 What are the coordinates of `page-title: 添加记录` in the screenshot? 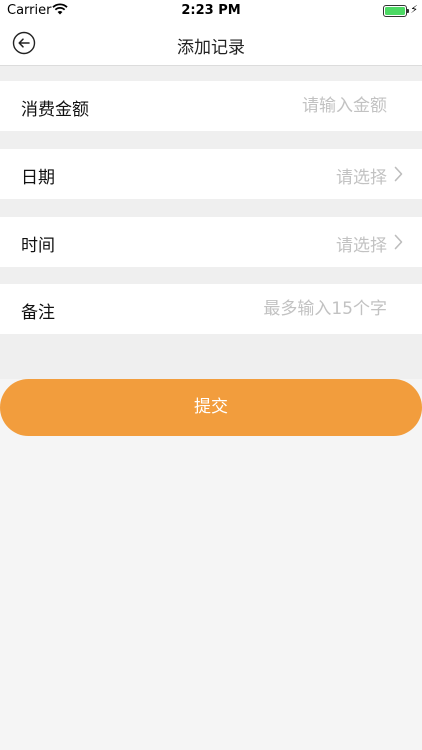 It's located at (211, 48).